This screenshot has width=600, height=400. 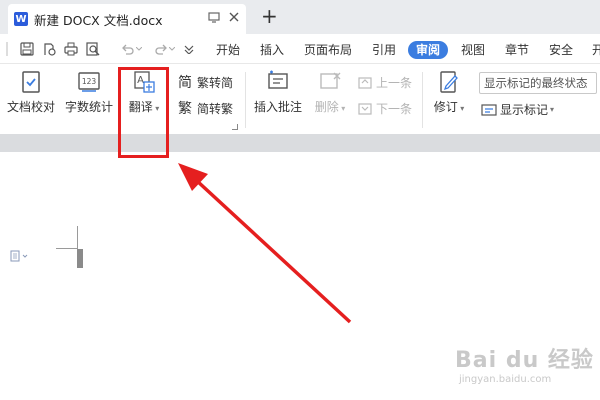 I want to click on trad-to-simp-label: 繁转简, so click(x=215, y=83).